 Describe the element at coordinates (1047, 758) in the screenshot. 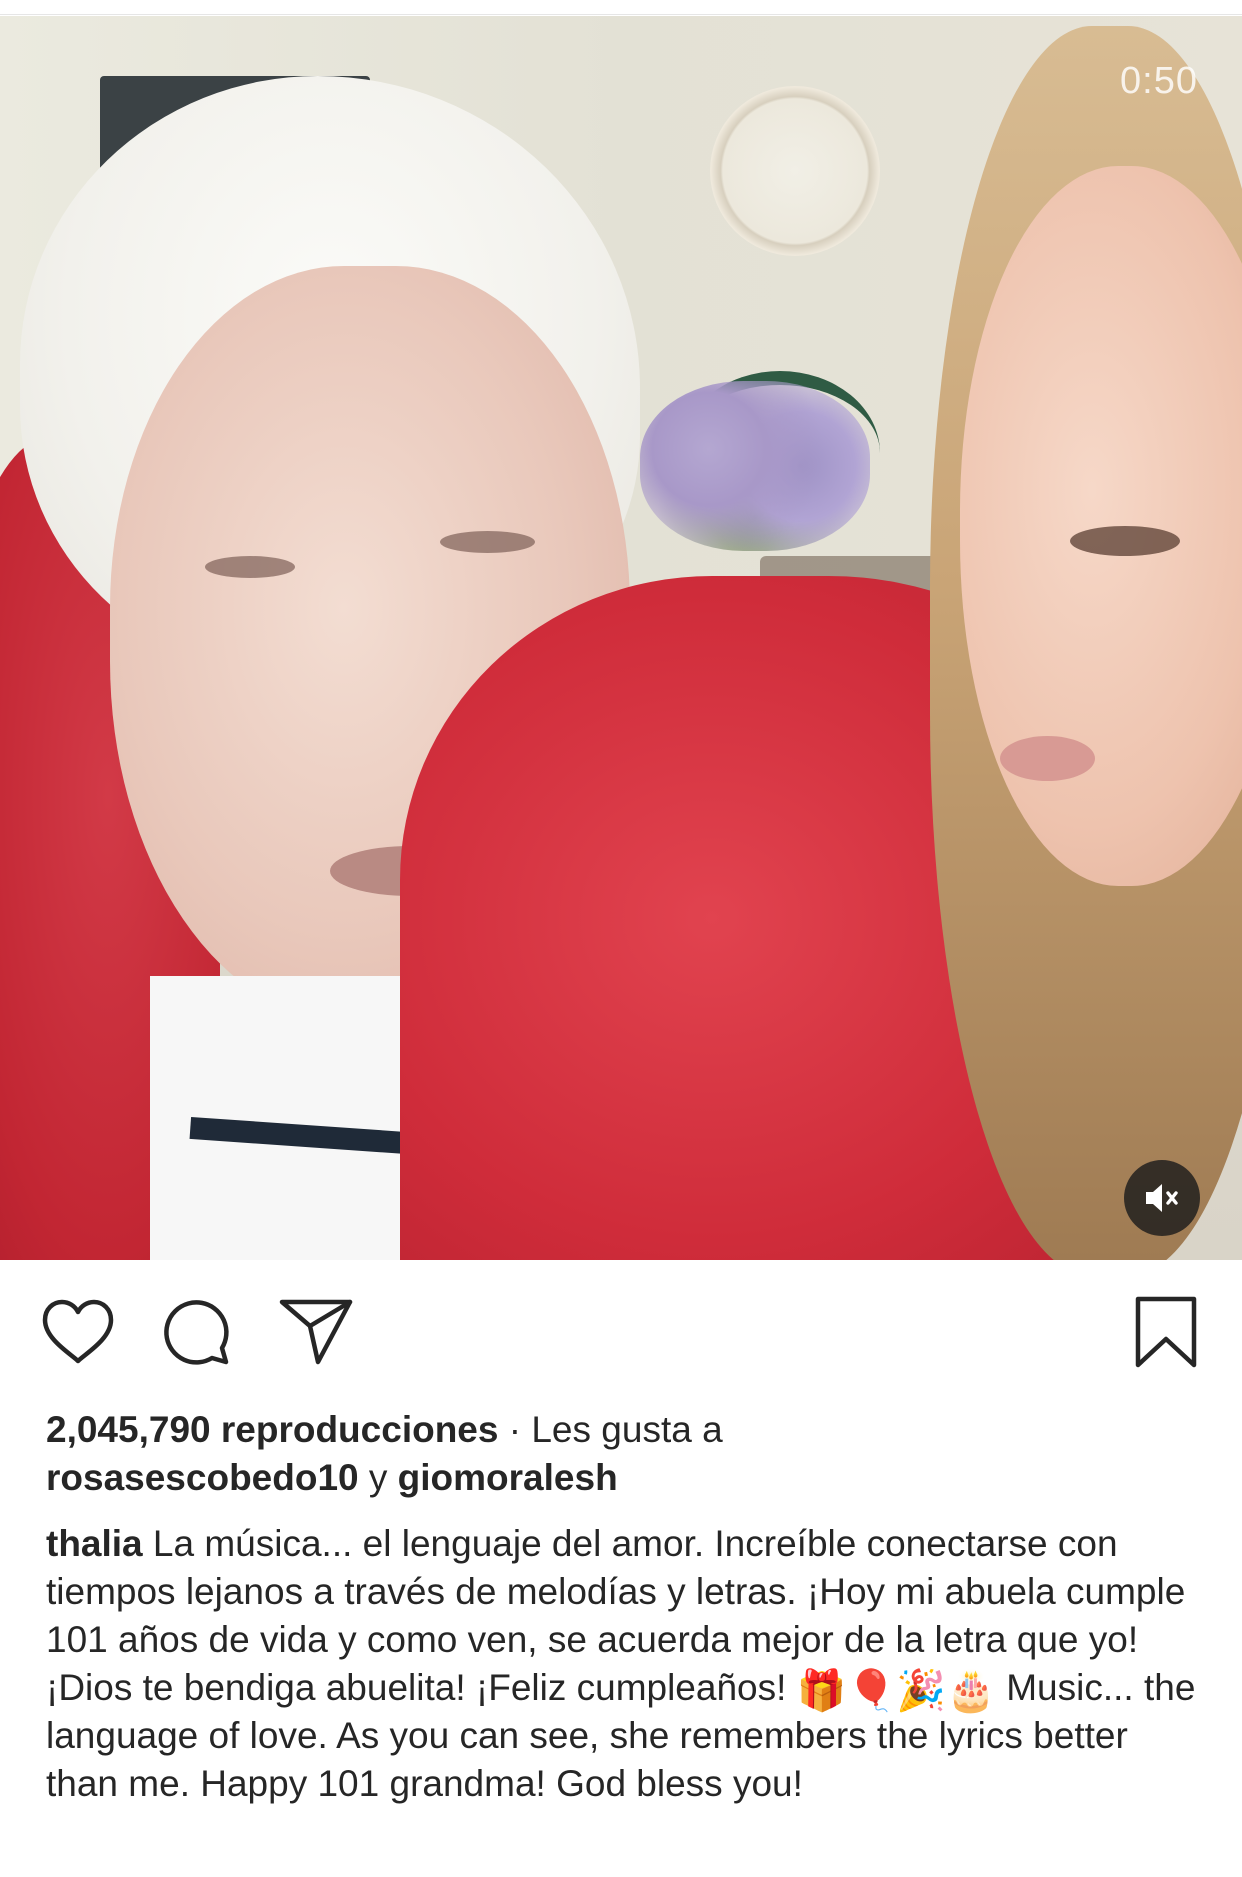

I see `woman-lips` at that location.